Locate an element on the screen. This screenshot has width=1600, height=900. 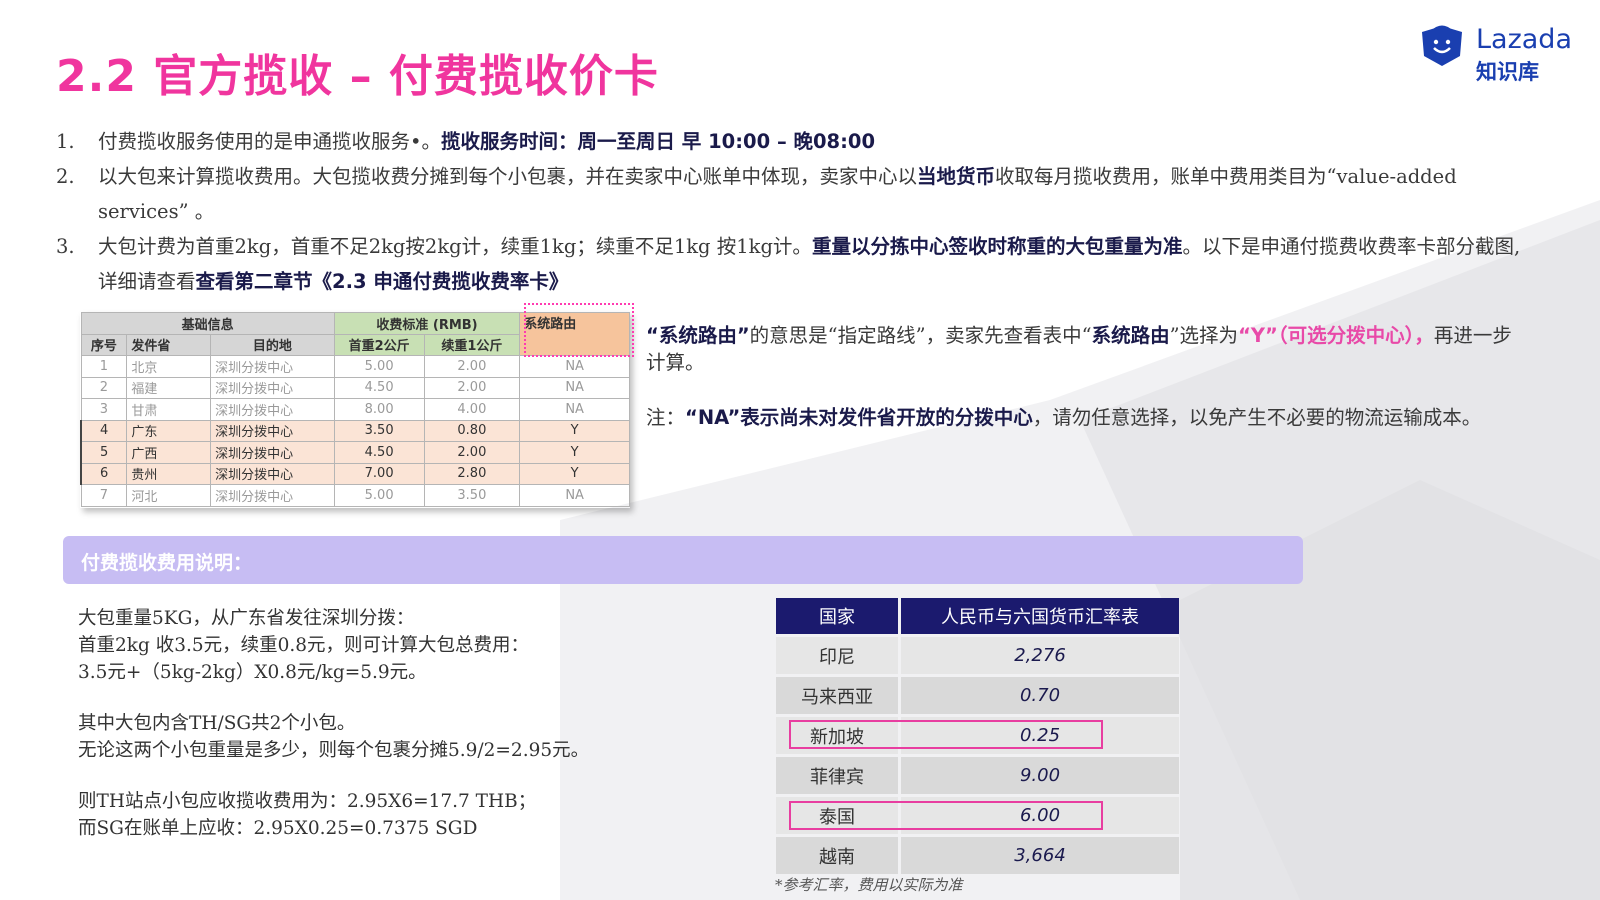
example-line: 大包重量5KG，从广东省发往深圳分拨： is located at coordinates (246, 618).